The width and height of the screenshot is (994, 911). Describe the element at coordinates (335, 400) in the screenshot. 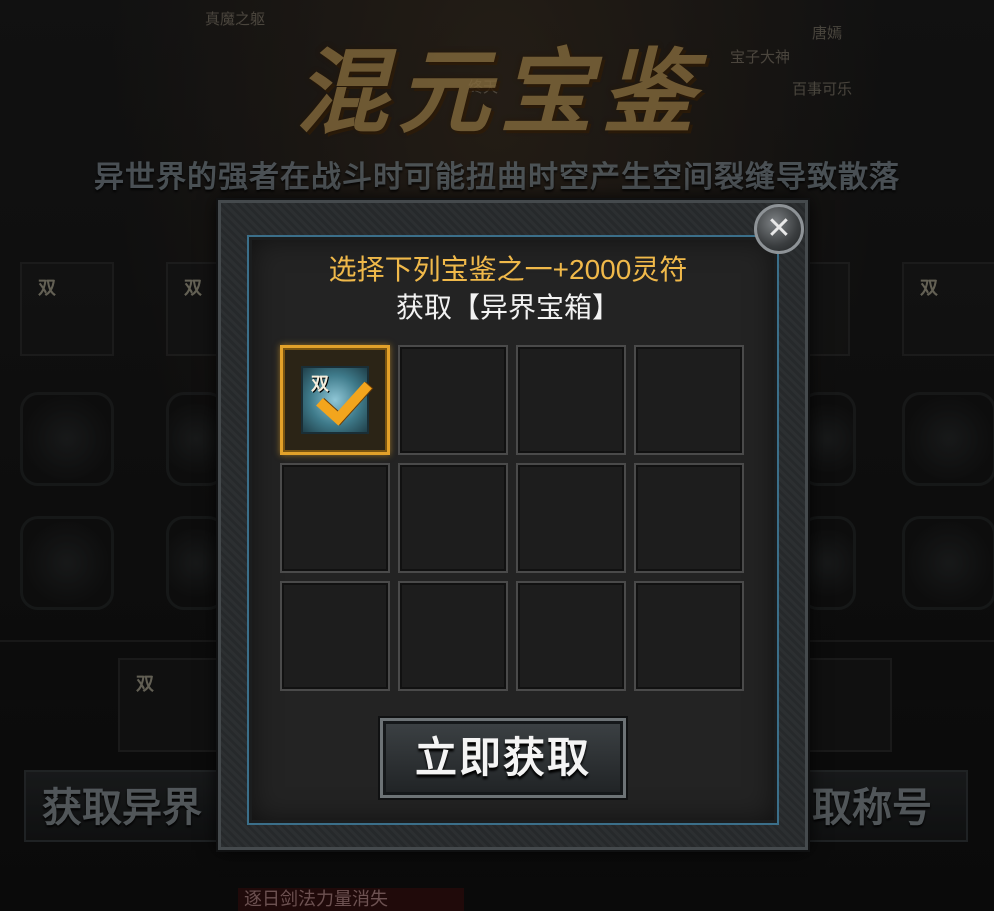

I see `treasure-slot-selected: 双` at that location.